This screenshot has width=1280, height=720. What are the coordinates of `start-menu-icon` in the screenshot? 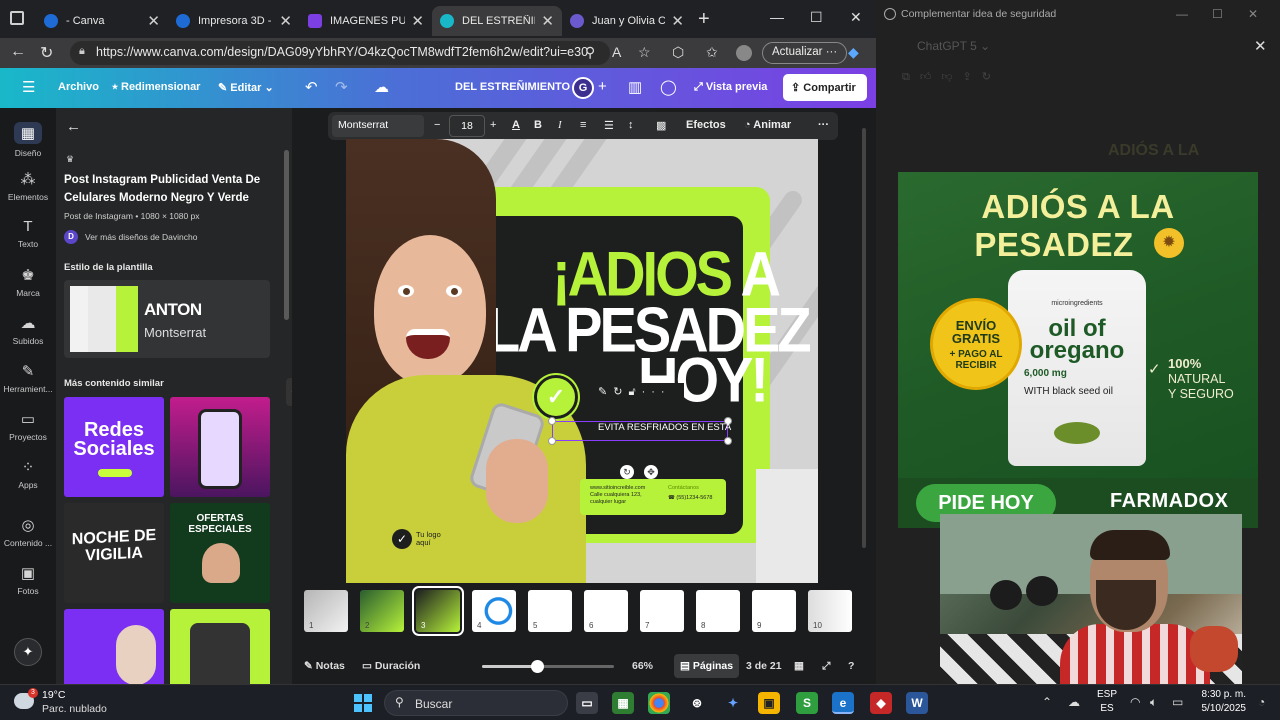 It's located at (363, 703).